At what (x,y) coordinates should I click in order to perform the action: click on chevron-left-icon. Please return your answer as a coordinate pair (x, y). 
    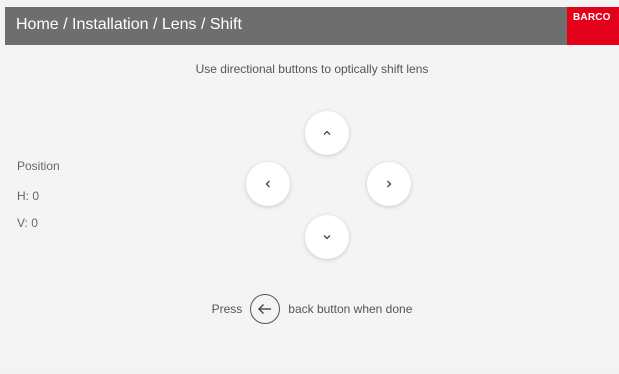
    Looking at the image, I should click on (268, 184).